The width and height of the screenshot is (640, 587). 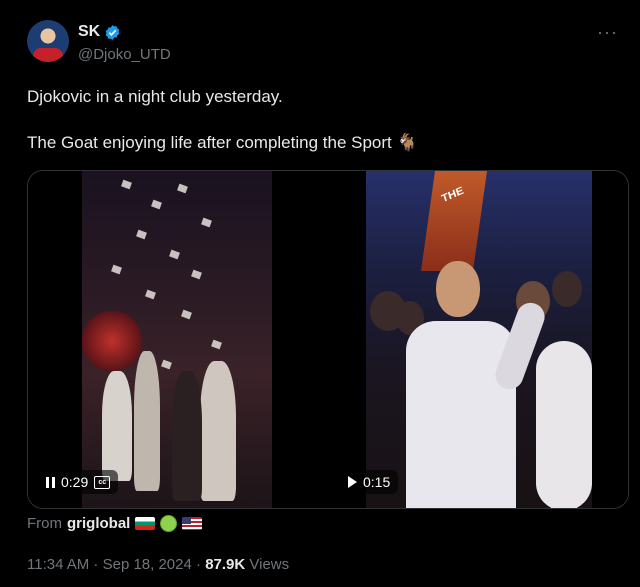 I want to click on verified-badge-icon, so click(x=113, y=32).